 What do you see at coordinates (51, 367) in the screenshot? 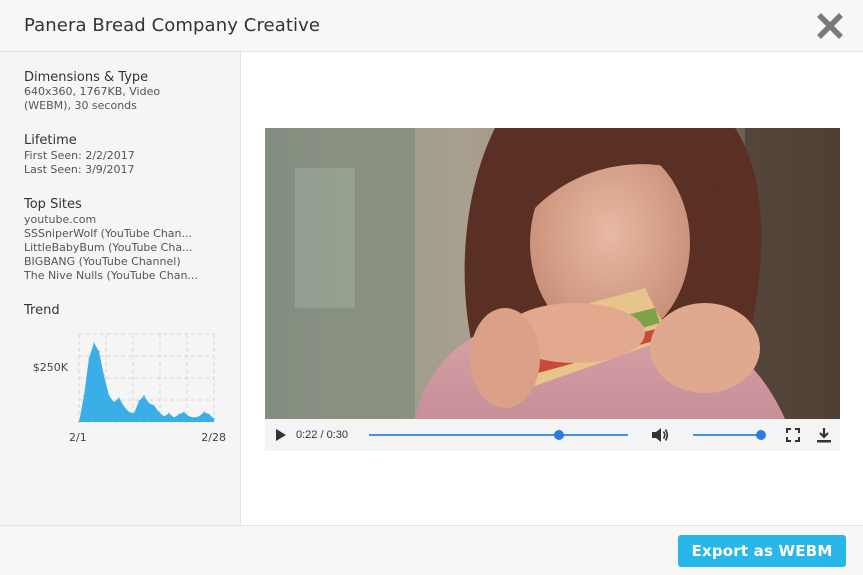
I see `y-tick-label: $250K` at bounding box center [51, 367].